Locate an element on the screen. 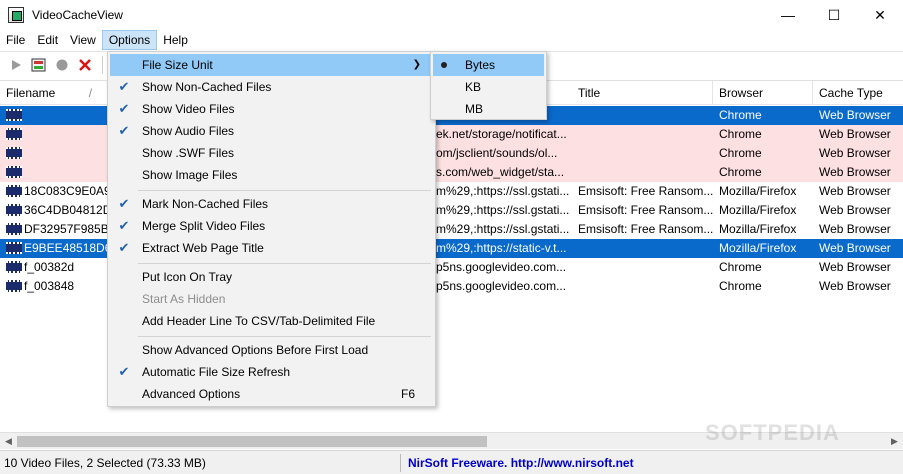 The height and width of the screenshot is (474, 903). menu-item-start-as-hidden: Start As Hidden is located at coordinates (184, 299).